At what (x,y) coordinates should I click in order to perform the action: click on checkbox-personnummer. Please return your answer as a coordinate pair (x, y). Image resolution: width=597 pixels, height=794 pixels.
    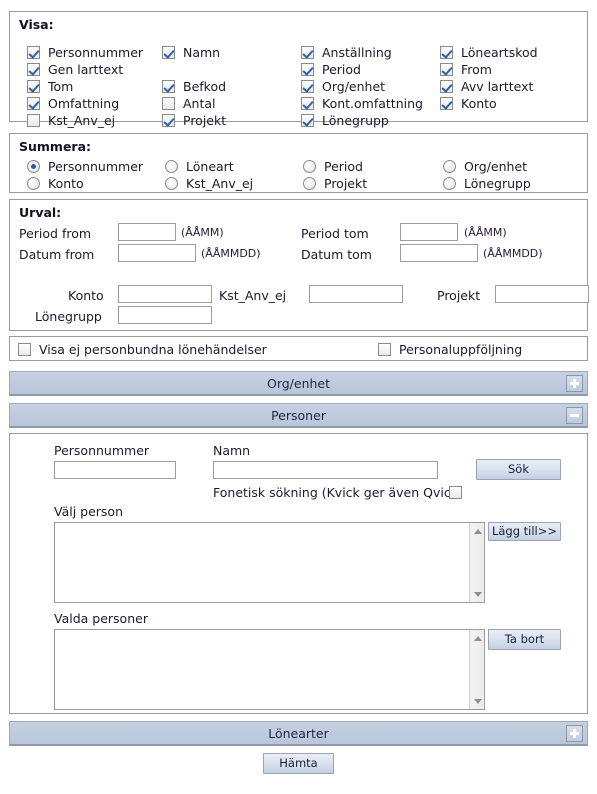
    Looking at the image, I should click on (33, 52).